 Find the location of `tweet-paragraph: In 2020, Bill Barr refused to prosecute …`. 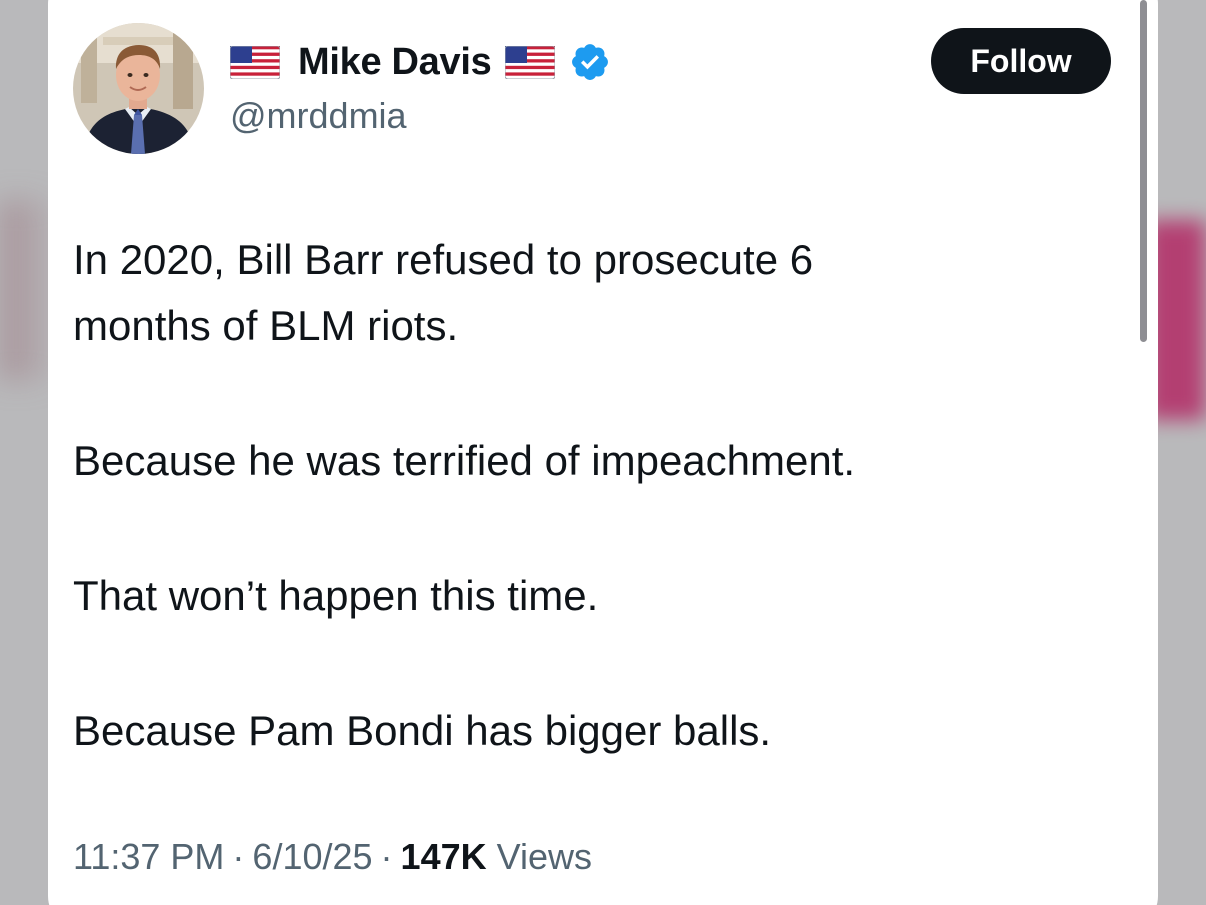

tweet-paragraph: In 2020, Bill Barr refused to prosecute … is located at coordinates (443, 292).